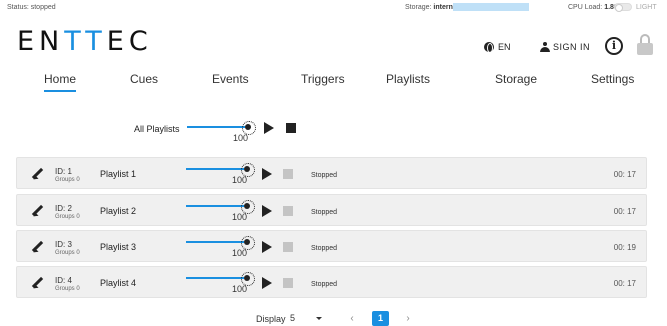 The width and height of the screenshot is (667, 326). Describe the element at coordinates (585, 7) in the screenshot. I see `cpu-label: CPU Load:` at that location.